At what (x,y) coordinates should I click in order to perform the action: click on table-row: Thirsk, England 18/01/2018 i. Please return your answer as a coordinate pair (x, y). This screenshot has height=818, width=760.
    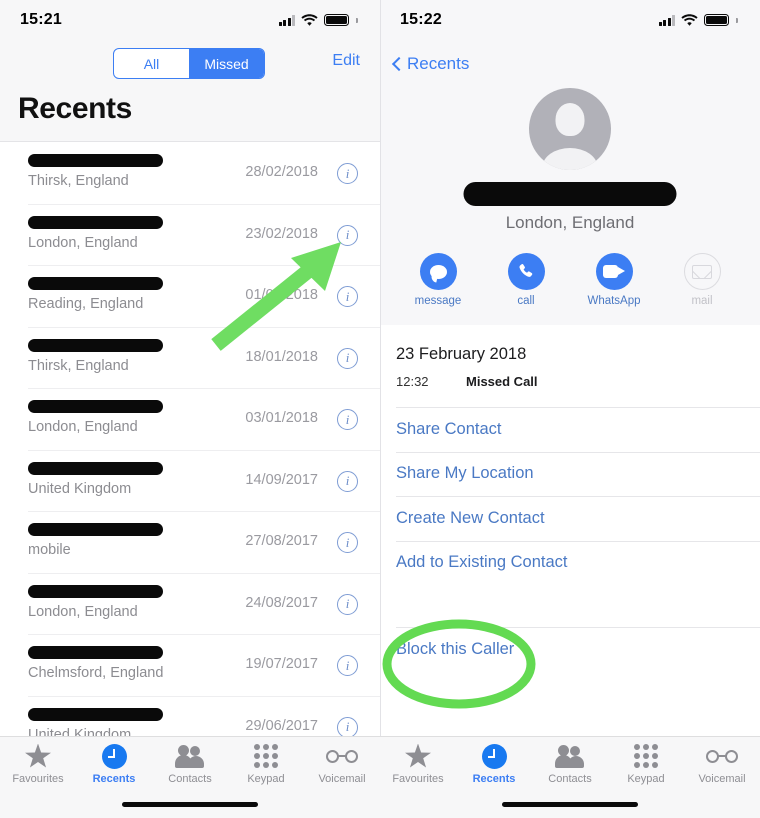
    Looking at the image, I should click on (190, 357).